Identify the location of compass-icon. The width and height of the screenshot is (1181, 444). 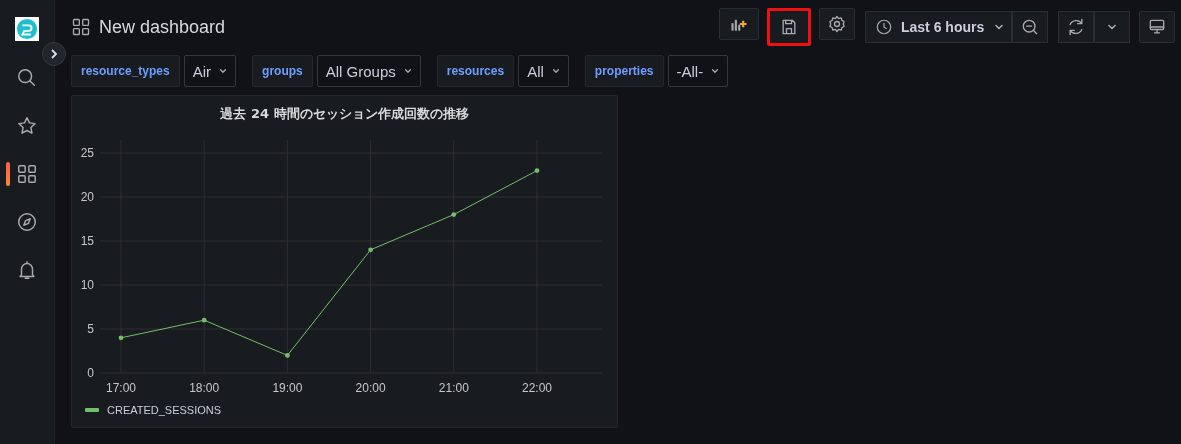
(27, 222).